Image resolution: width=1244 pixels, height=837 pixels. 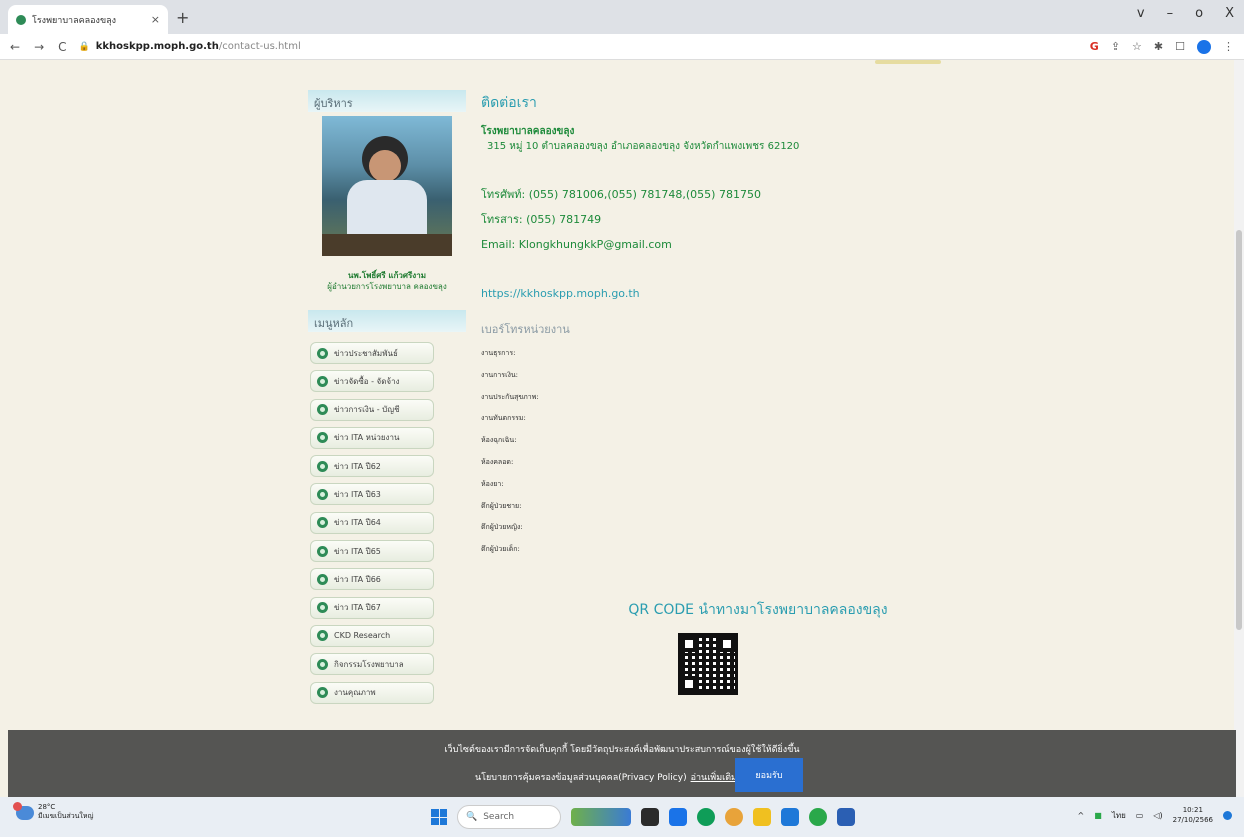 What do you see at coordinates (1170, 13) in the screenshot?
I see `minimize-button: –` at bounding box center [1170, 13].